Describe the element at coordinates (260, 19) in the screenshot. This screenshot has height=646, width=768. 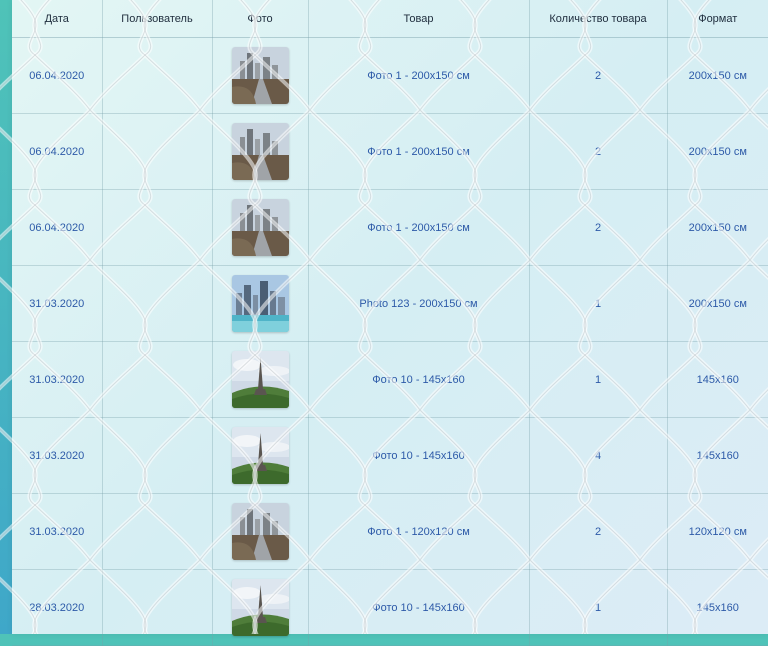
I see `column-header-photo: Фото` at that location.